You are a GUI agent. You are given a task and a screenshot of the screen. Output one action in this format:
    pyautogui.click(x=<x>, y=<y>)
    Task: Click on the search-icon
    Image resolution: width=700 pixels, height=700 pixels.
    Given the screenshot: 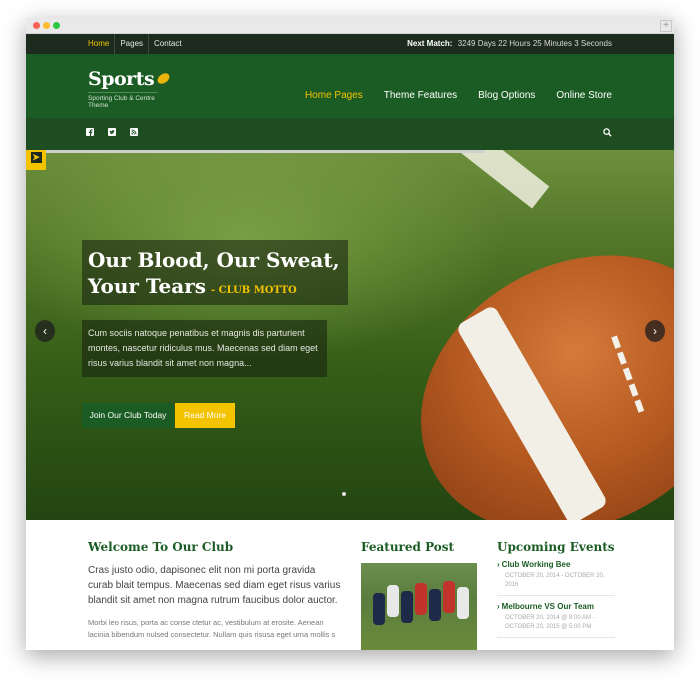 What is the action you would take?
    pyautogui.click(x=607, y=132)
    